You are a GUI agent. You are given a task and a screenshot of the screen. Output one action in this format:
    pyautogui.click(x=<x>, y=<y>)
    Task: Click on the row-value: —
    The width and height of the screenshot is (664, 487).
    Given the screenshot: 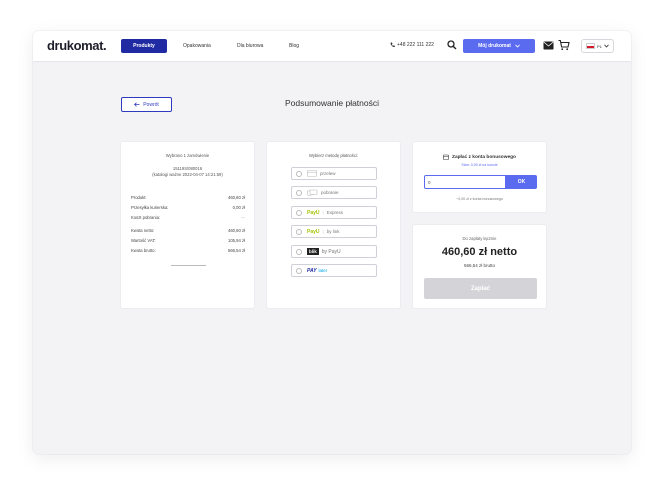 What is the action you would take?
    pyautogui.click(x=242, y=217)
    